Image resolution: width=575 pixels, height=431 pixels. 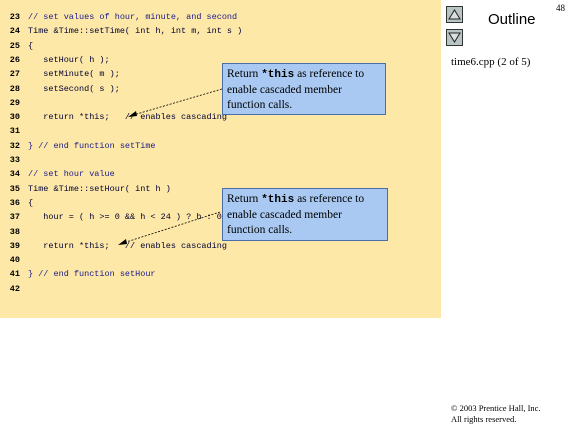 What do you see at coordinates (14, 160) in the screenshot?
I see `line-number: 33` at bounding box center [14, 160].